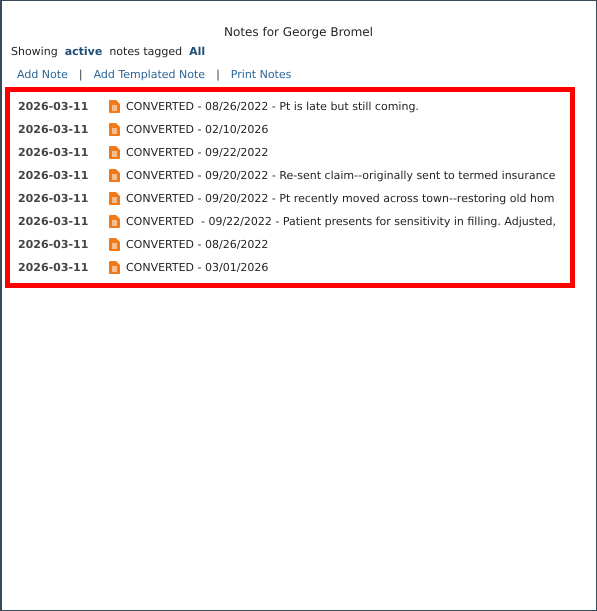 The image size is (597, 611). Describe the element at coordinates (145, 51) in the screenshot. I see `filter-label: notes tagged` at that location.